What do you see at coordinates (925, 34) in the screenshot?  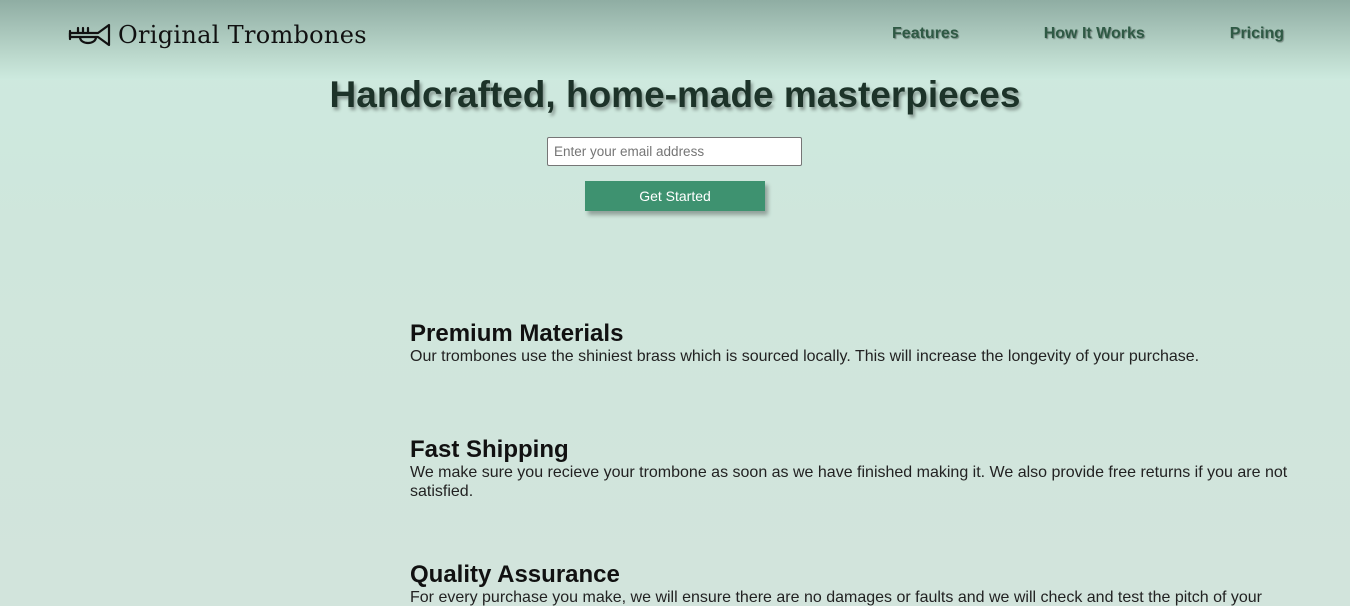 I see `nav-link-features: Features` at bounding box center [925, 34].